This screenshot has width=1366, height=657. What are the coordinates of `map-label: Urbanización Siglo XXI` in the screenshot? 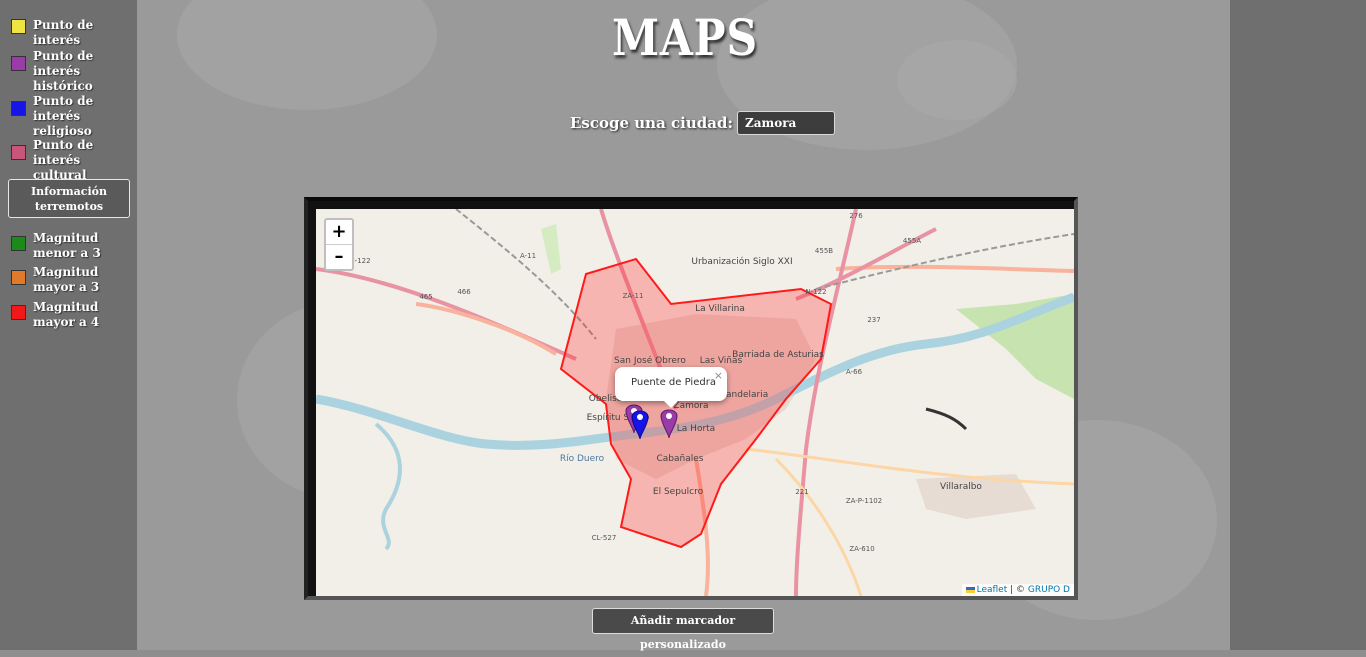 It's located at (741, 261).